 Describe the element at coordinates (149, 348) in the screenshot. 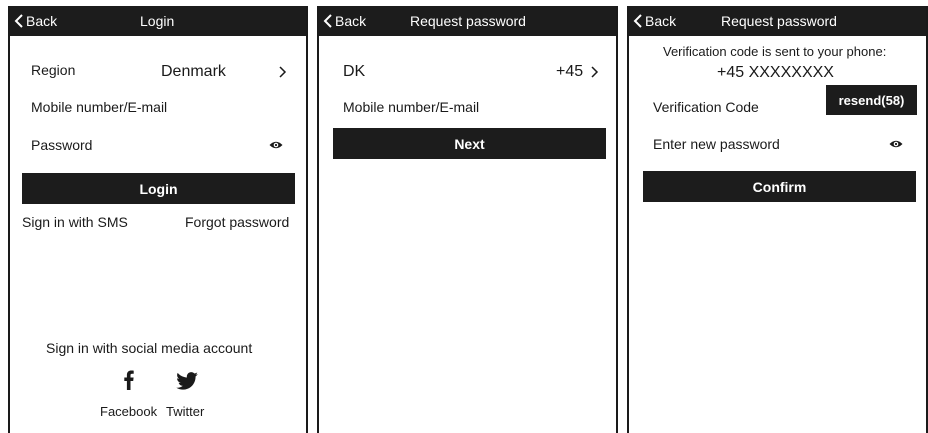

I see `social-heading: Sign in with social media account` at that location.